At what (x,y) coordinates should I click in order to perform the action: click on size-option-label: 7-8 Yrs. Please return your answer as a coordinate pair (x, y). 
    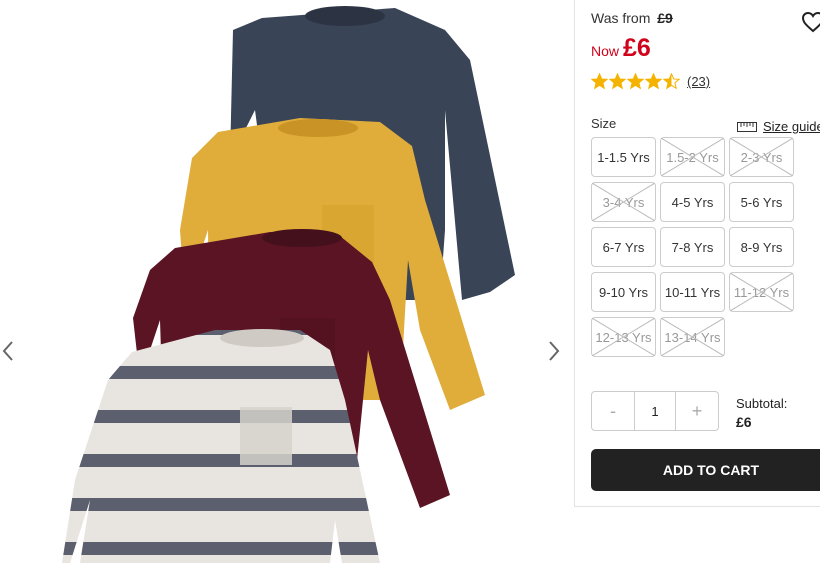
    Looking at the image, I should click on (692, 247).